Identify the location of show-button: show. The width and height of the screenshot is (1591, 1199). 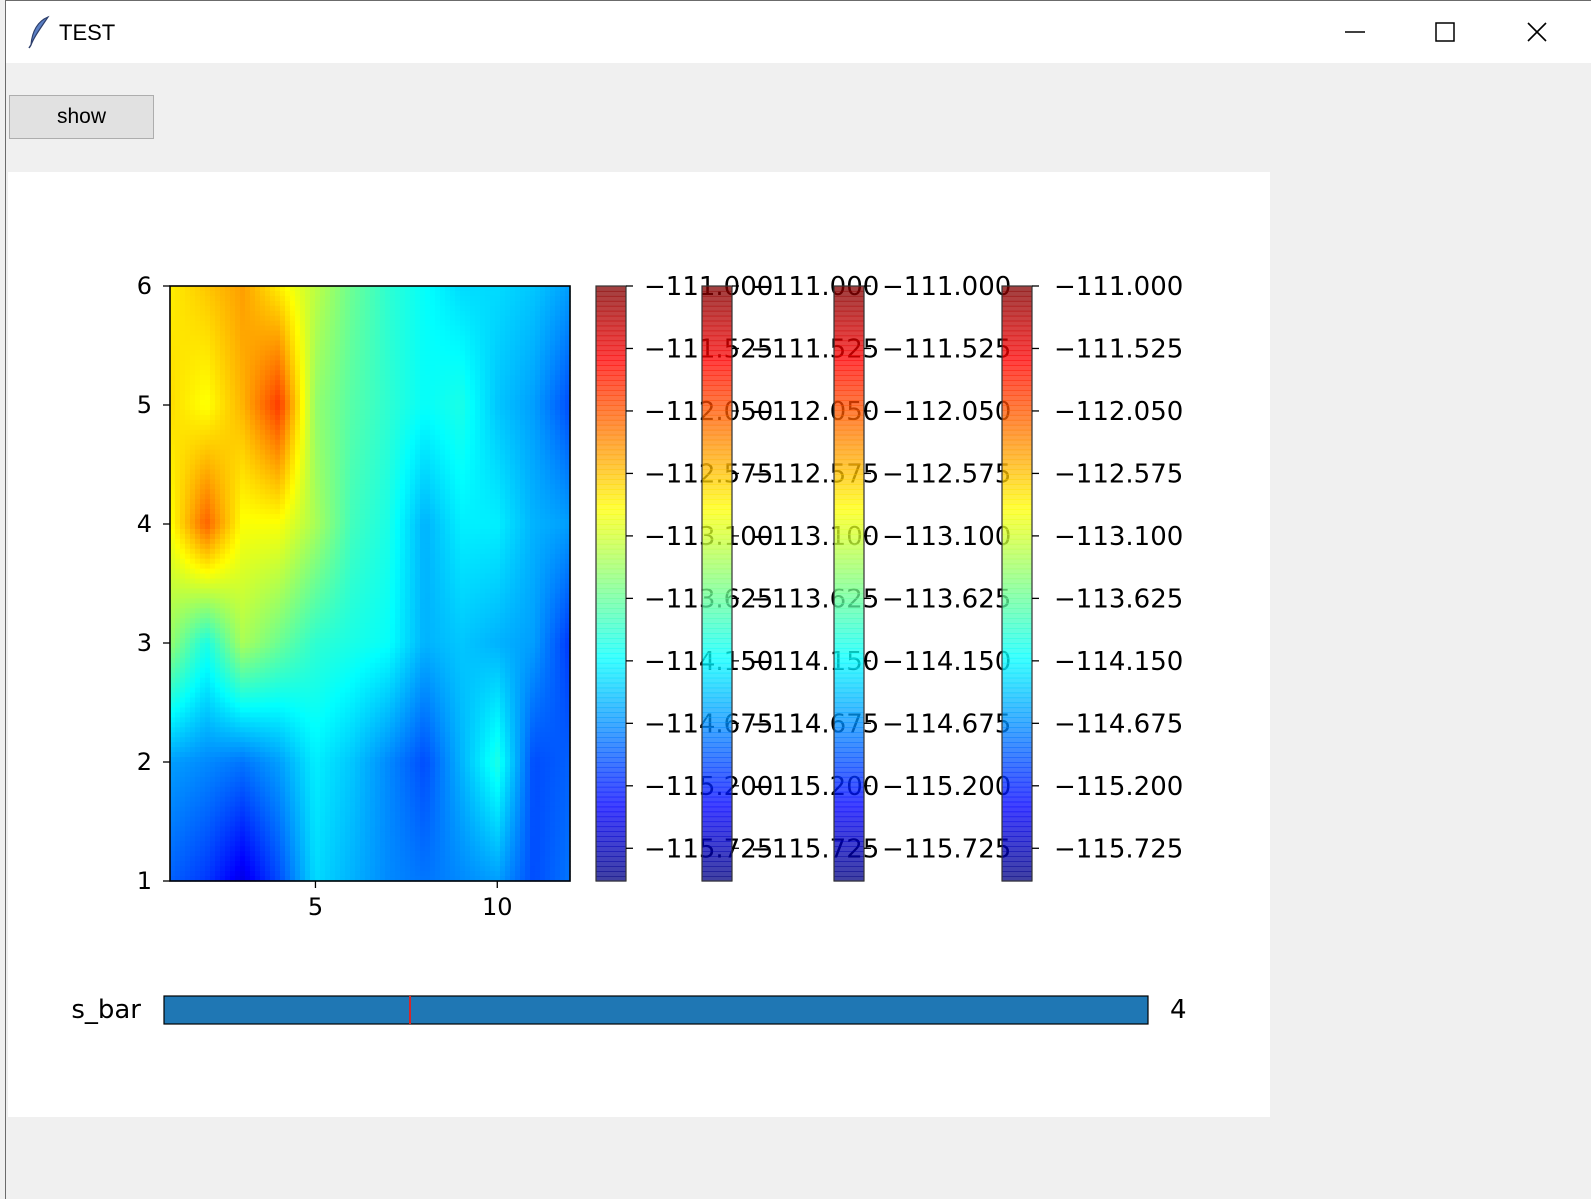
(81, 117).